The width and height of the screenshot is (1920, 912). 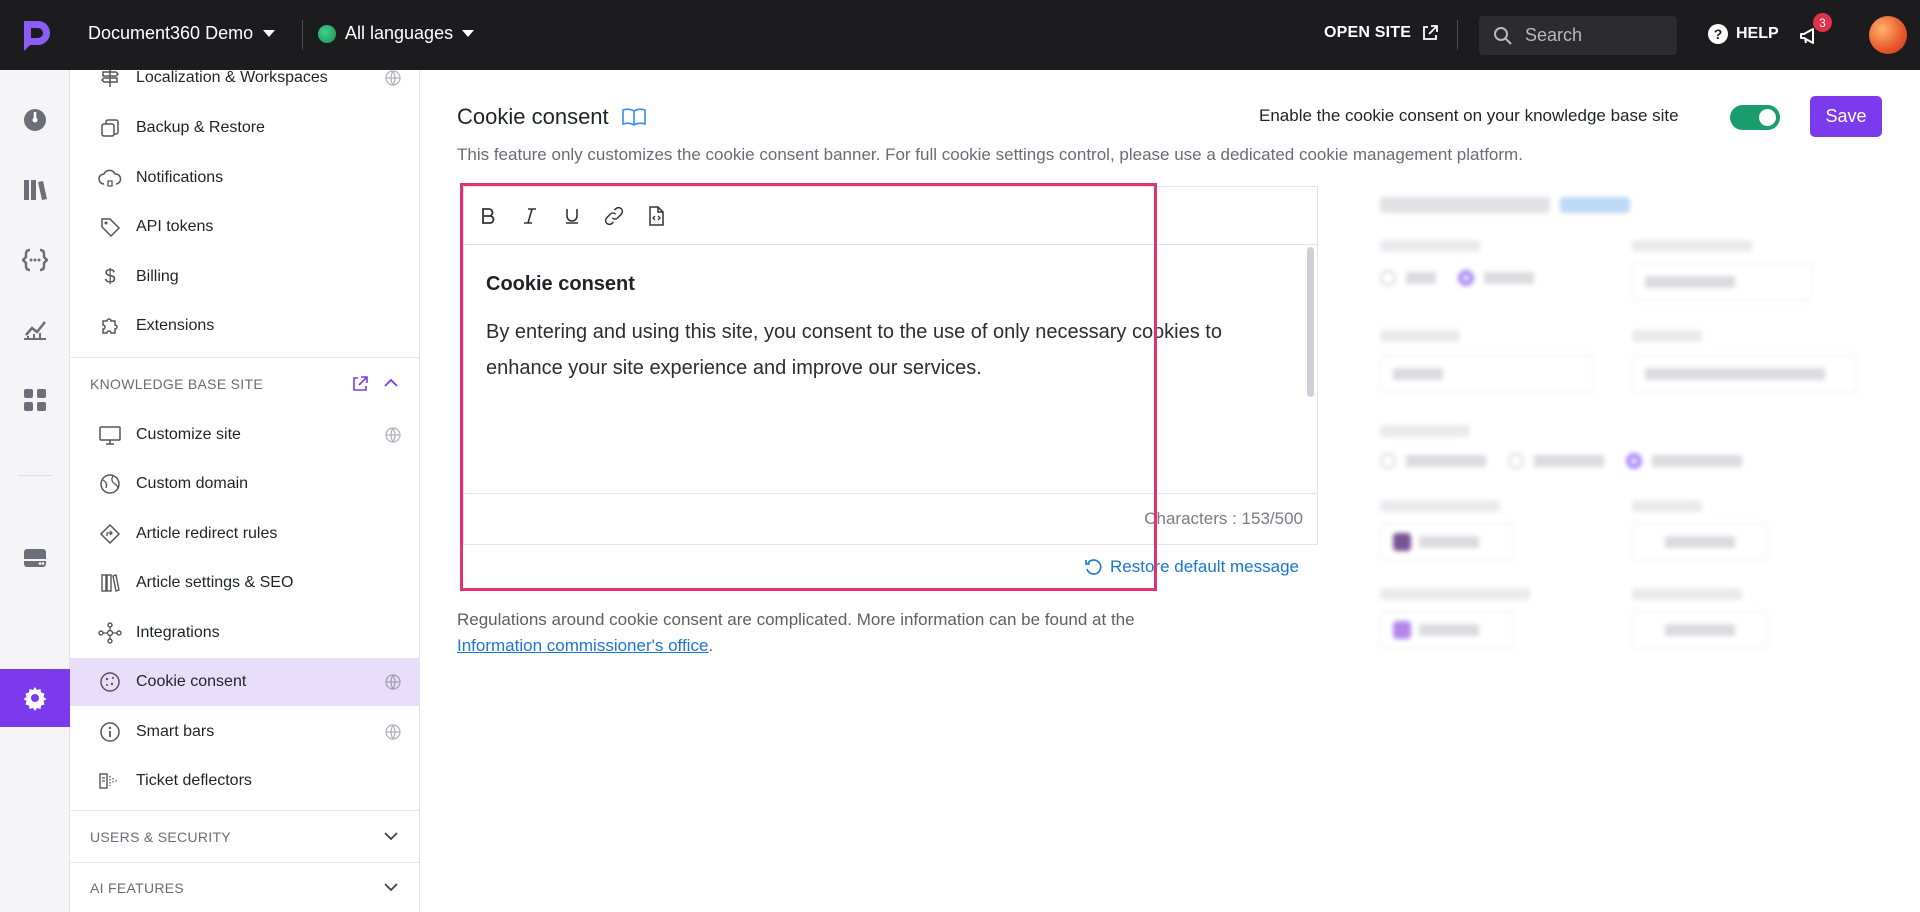 What do you see at coordinates (171, 33) in the screenshot?
I see `project-name: Document360 Demo` at bounding box center [171, 33].